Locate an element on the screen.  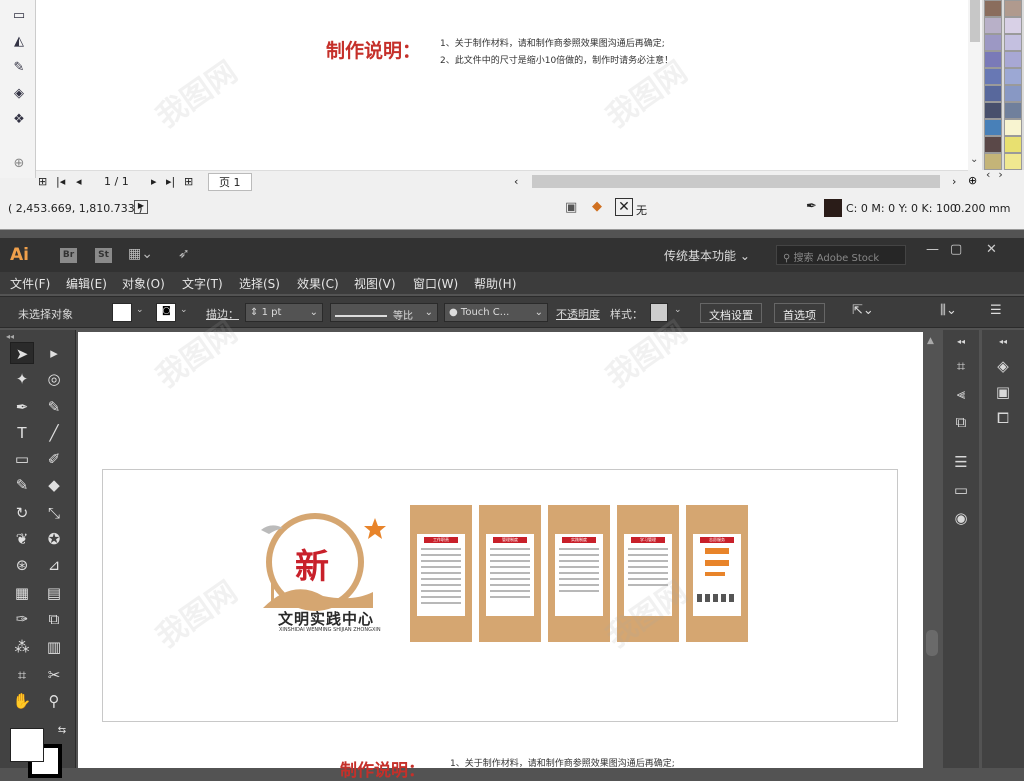
type-tool-icon: T is located at coordinates (22, 433).